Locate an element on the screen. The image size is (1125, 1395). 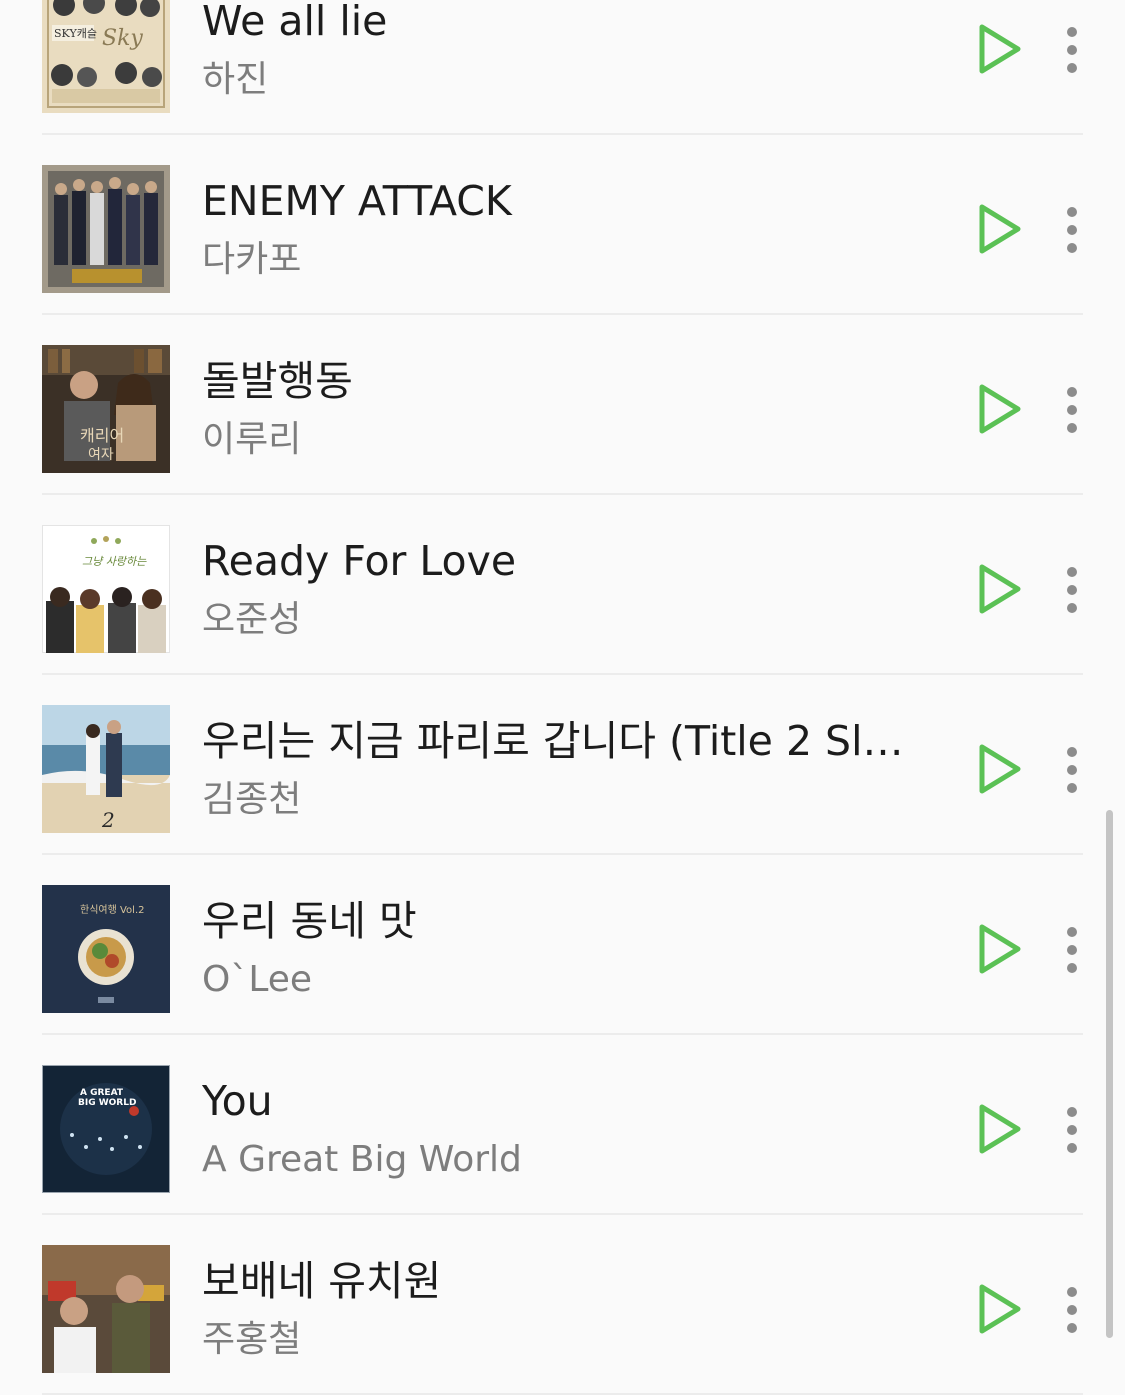
song-title: We all lie is located at coordinates (295, 22).